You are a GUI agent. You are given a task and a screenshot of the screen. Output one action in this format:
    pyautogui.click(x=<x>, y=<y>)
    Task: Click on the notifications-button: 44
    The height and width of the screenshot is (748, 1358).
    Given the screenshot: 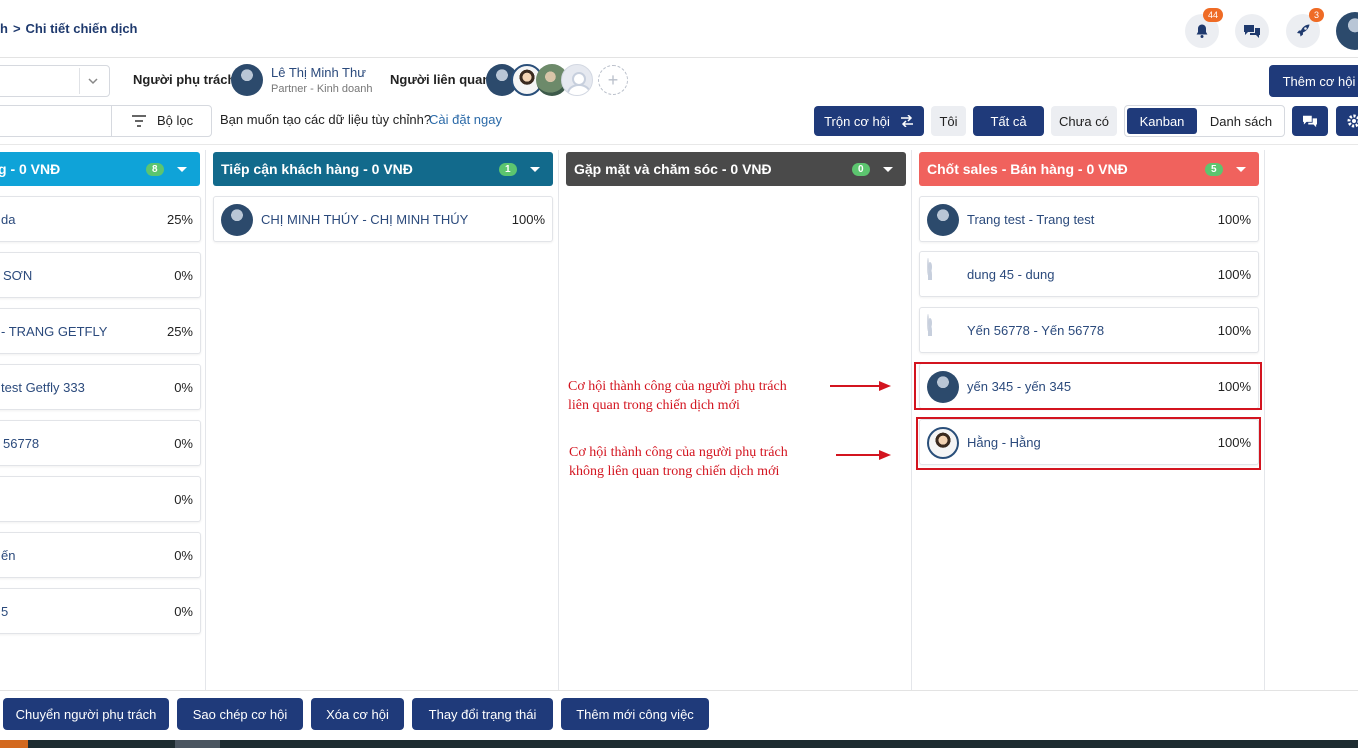 What is the action you would take?
    pyautogui.click(x=1204, y=28)
    